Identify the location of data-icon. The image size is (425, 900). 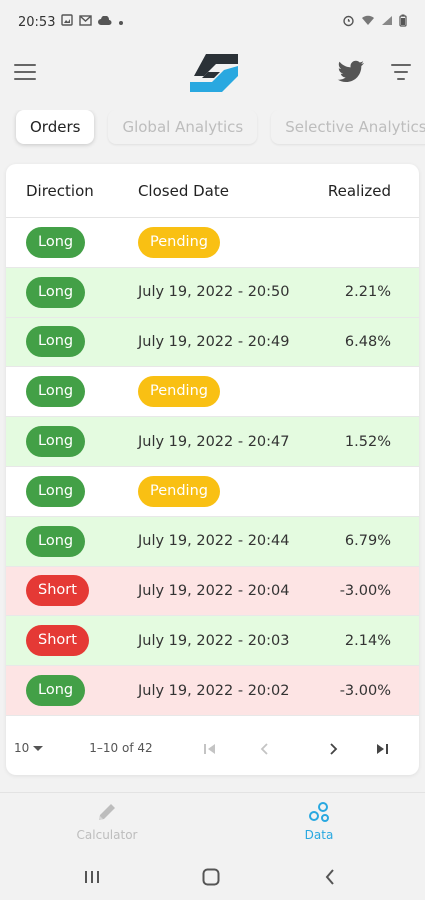
(319, 814).